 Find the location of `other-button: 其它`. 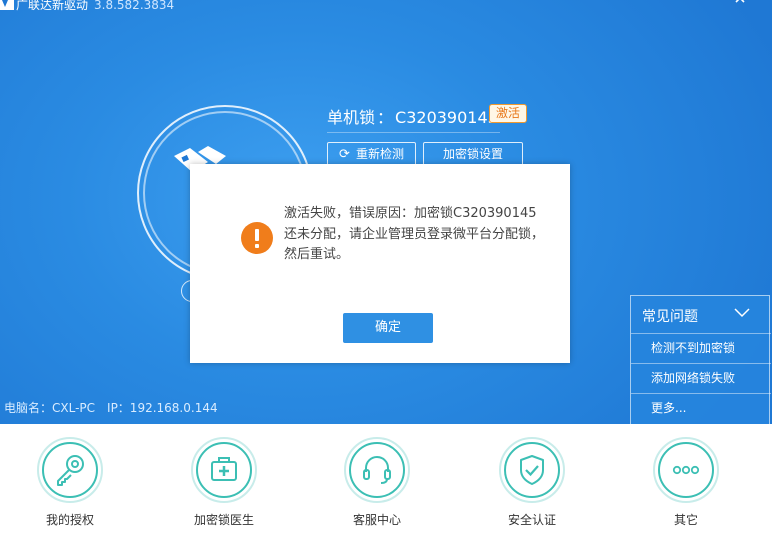

other-button: 其它 is located at coordinates (686, 483).